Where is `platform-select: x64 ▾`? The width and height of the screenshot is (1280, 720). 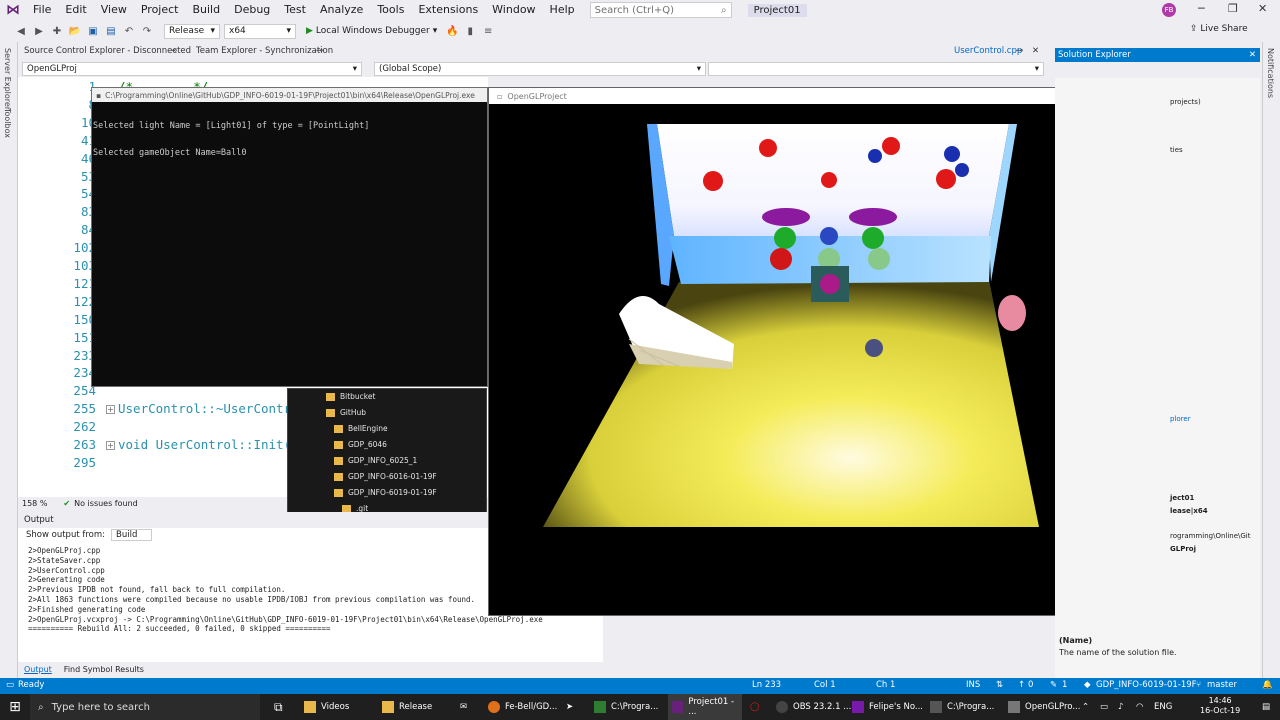
platform-select: x64 ▾ is located at coordinates (260, 31).